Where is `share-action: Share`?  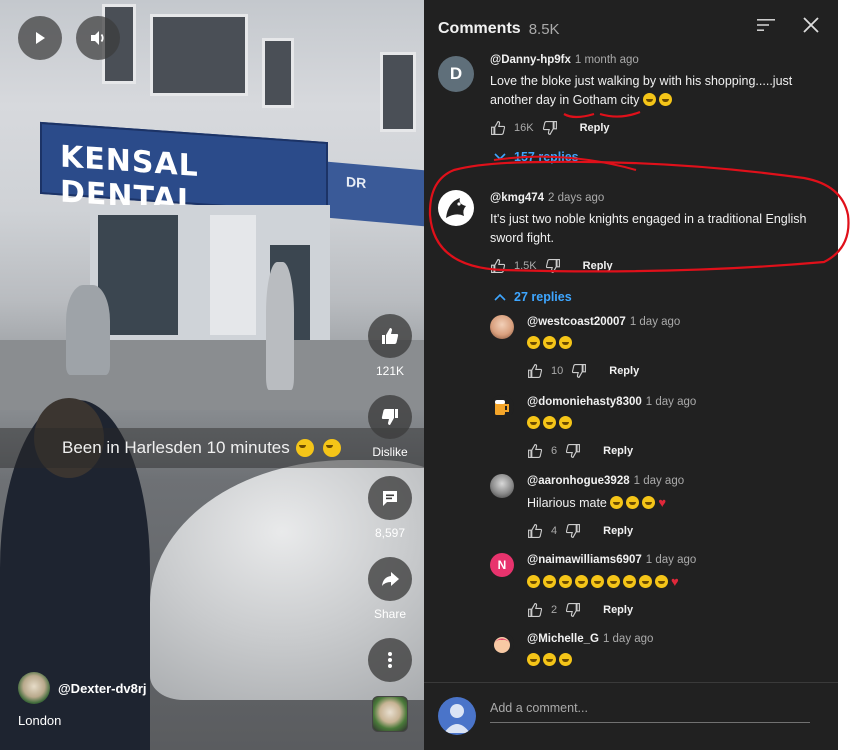
share-action: Share is located at coordinates (390, 589).